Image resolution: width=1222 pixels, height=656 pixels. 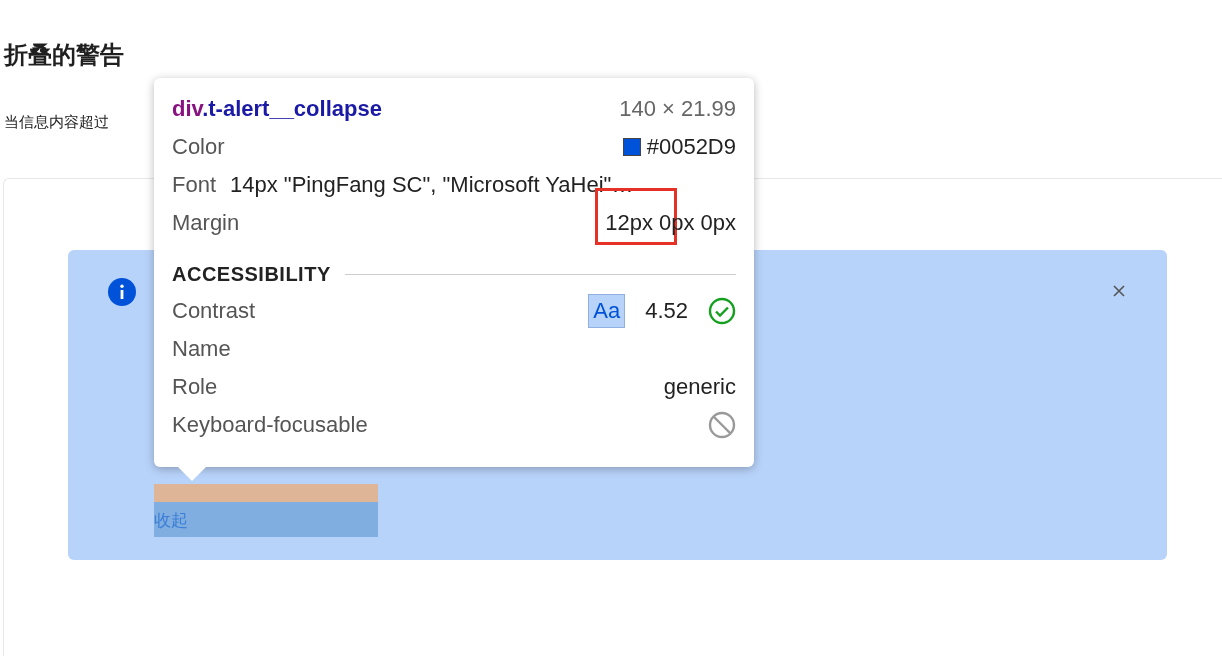 I want to click on prohibited-icon, so click(x=722, y=425).